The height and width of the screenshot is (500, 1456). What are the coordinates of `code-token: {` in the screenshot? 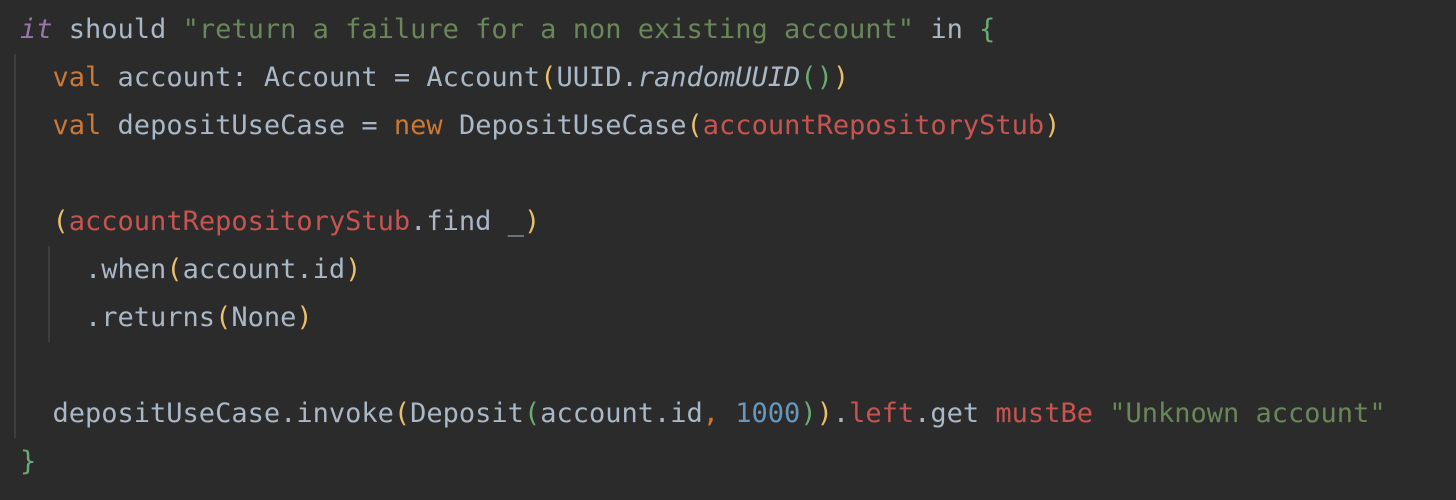 It's located at (987, 29).